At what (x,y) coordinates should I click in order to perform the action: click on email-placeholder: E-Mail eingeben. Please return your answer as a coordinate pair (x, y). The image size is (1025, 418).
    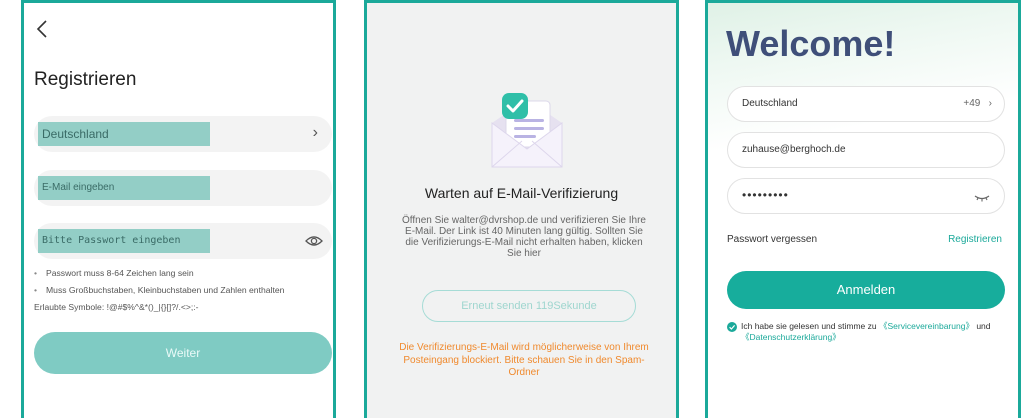
    Looking at the image, I should click on (78, 187).